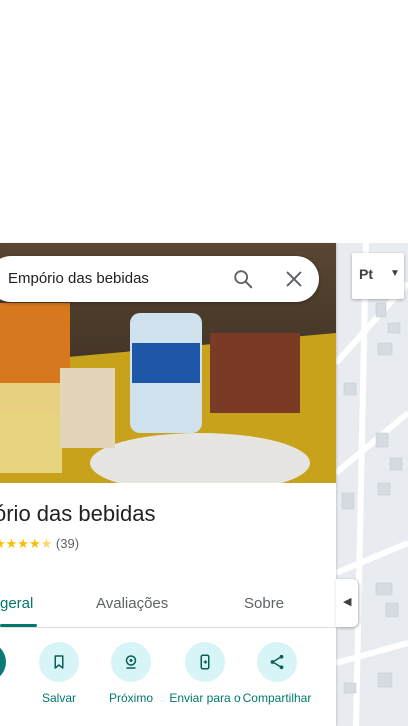 This screenshot has height=726, width=408. What do you see at coordinates (46, 543) in the screenshot?
I see `half-star-icon: ★` at bounding box center [46, 543].